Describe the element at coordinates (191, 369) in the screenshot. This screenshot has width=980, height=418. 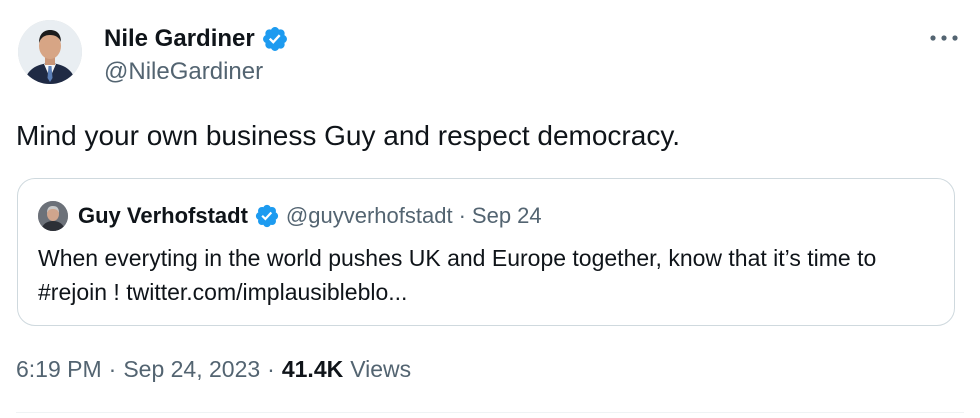
I see `tweet-date: Sep 24, 2023` at that location.